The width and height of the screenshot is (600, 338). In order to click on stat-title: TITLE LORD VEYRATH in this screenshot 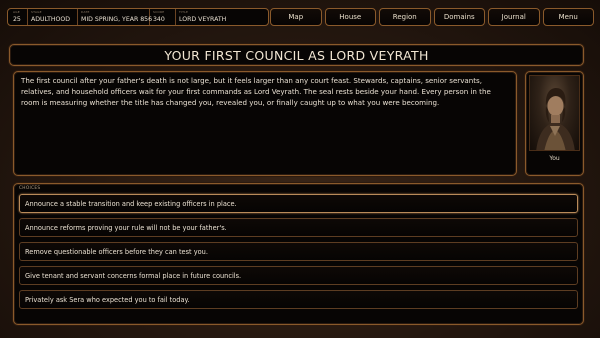, I will do `click(221, 17)`.